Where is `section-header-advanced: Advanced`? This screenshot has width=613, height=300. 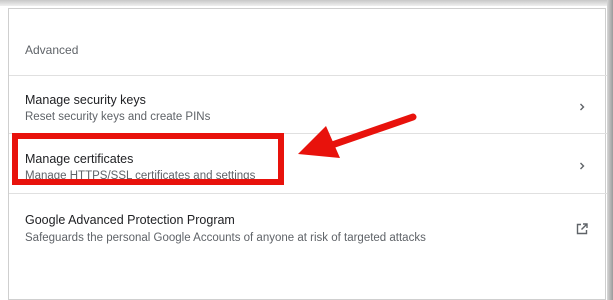 section-header-advanced: Advanced is located at coordinates (52, 50).